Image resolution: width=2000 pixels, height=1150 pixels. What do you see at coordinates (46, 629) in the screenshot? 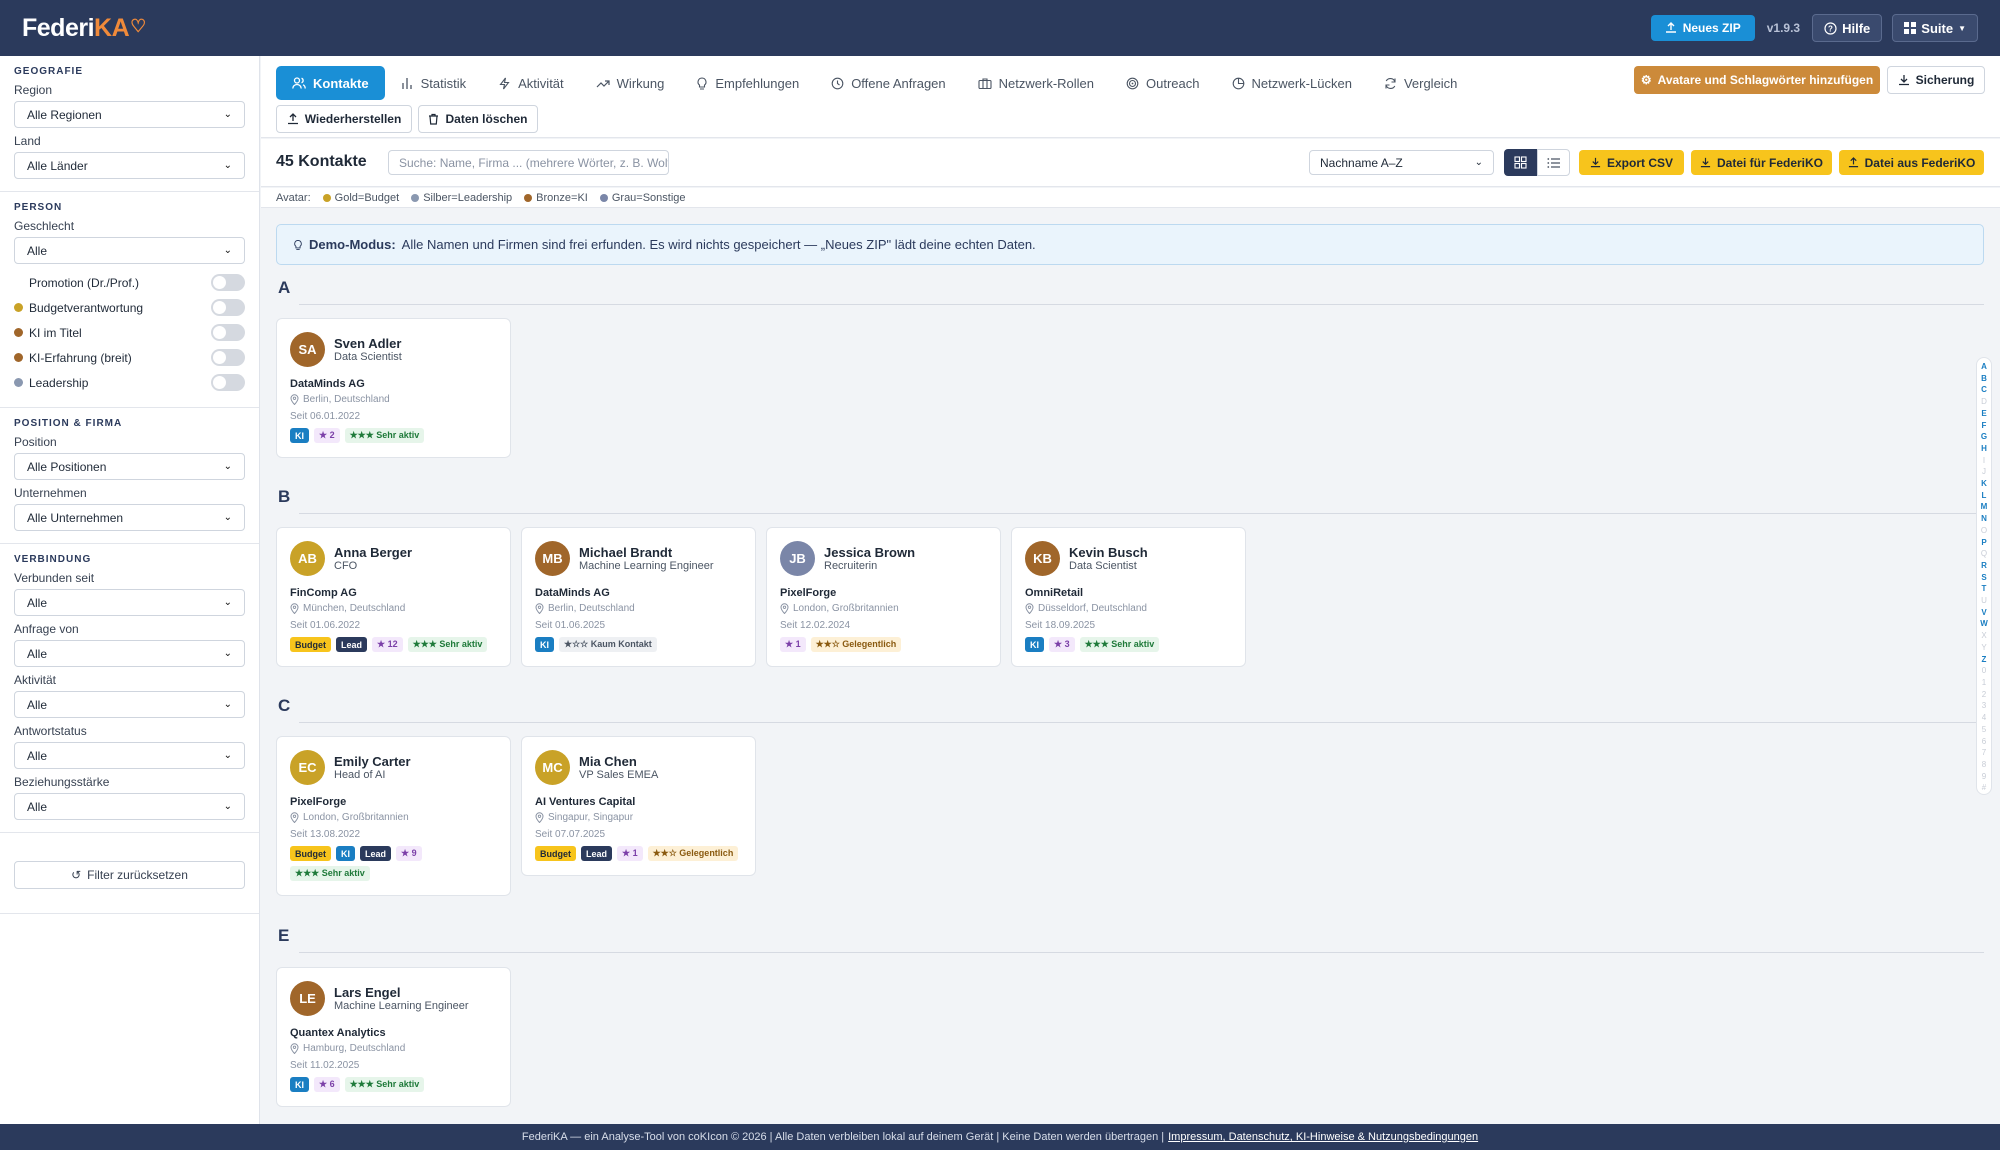
I see `request-label: Anfrage von` at bounding box center [46, 629].